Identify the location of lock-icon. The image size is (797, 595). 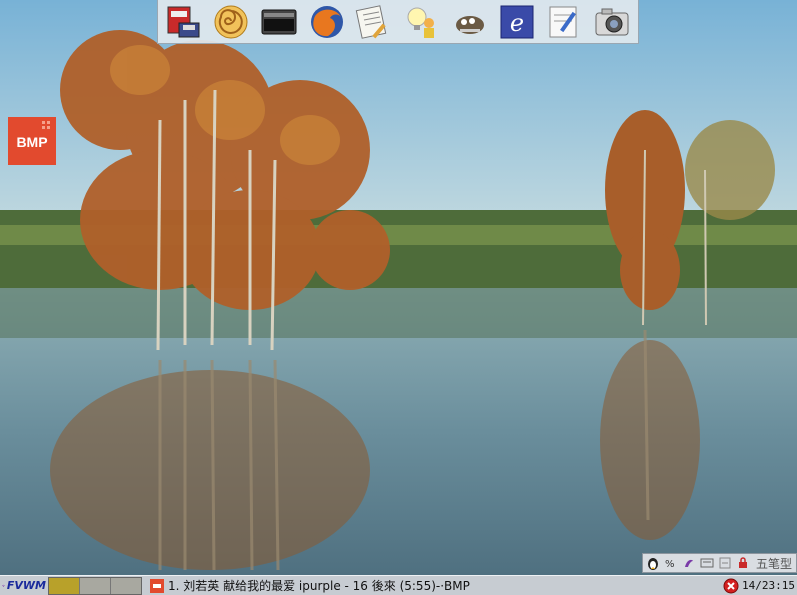
(743, 563).